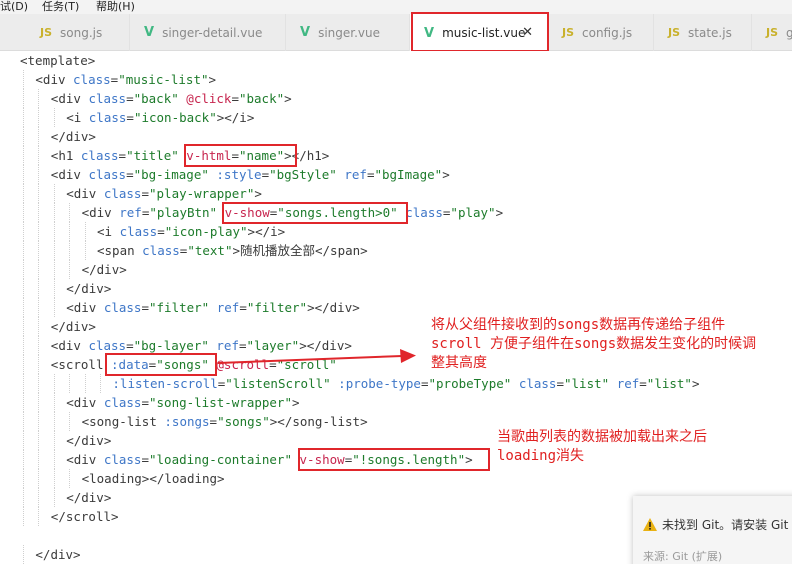  I want to click on tab-overflow: JS g, so click(772, 32).